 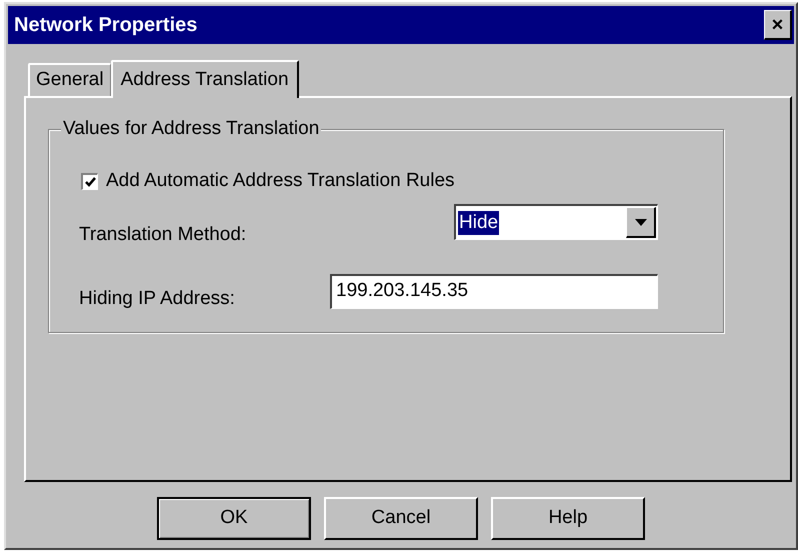 What do you see at coordinates (401, 518) in the screenshot?
I see `dialog-button: Cancel` at bounding box center [401, 518].